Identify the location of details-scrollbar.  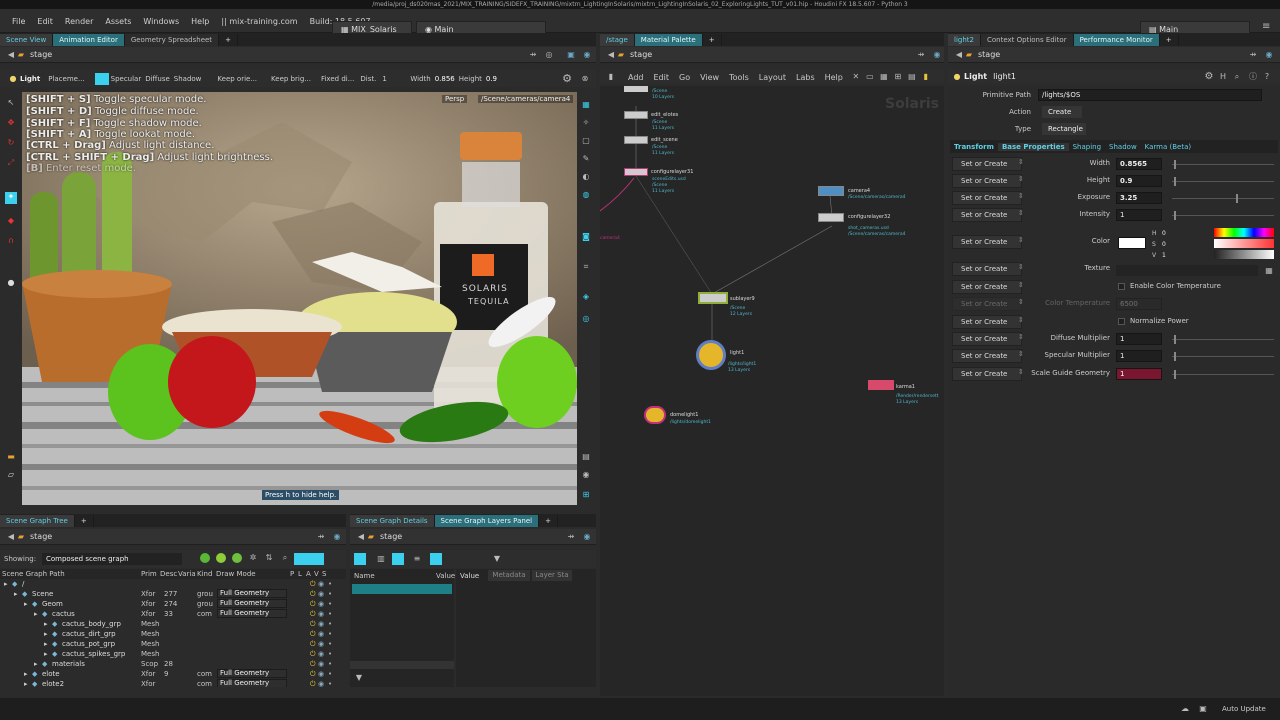
(402, 665).